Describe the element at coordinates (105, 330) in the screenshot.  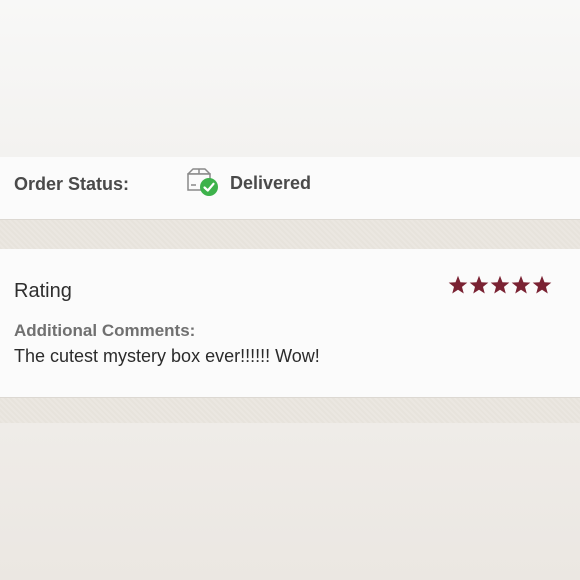
I see `additional-comments-label: Additional Comments:` at that location.